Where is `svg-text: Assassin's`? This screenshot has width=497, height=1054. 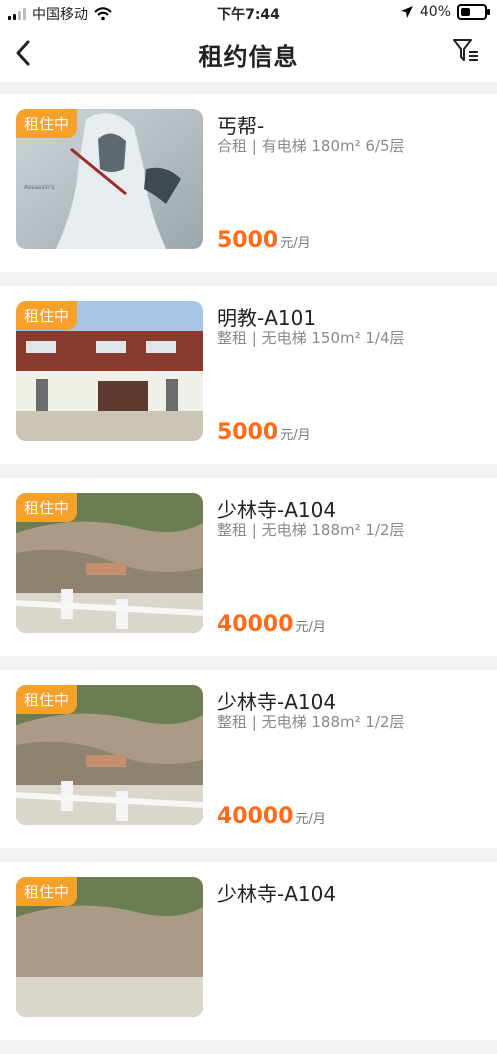
svg-text: Assassin's is located at coordinates (39, 187).